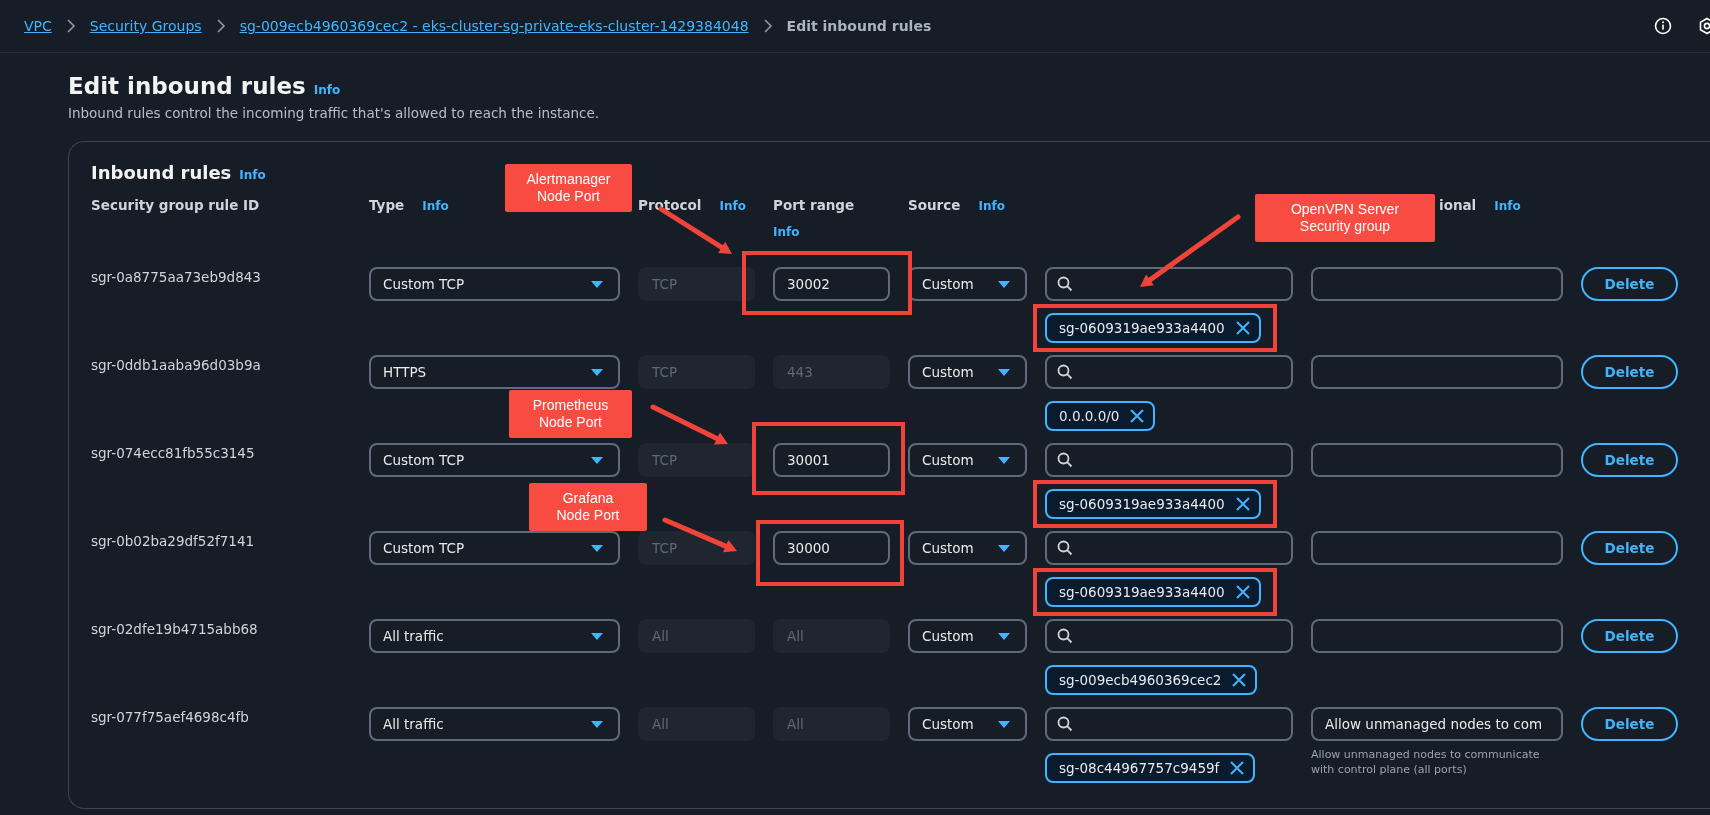 This screenshot has height=815, width=1710. What do you see at coordinates (831, 284) in the screenshot?
I see `port-range-field: 30002` at bounding box center [831, 284].